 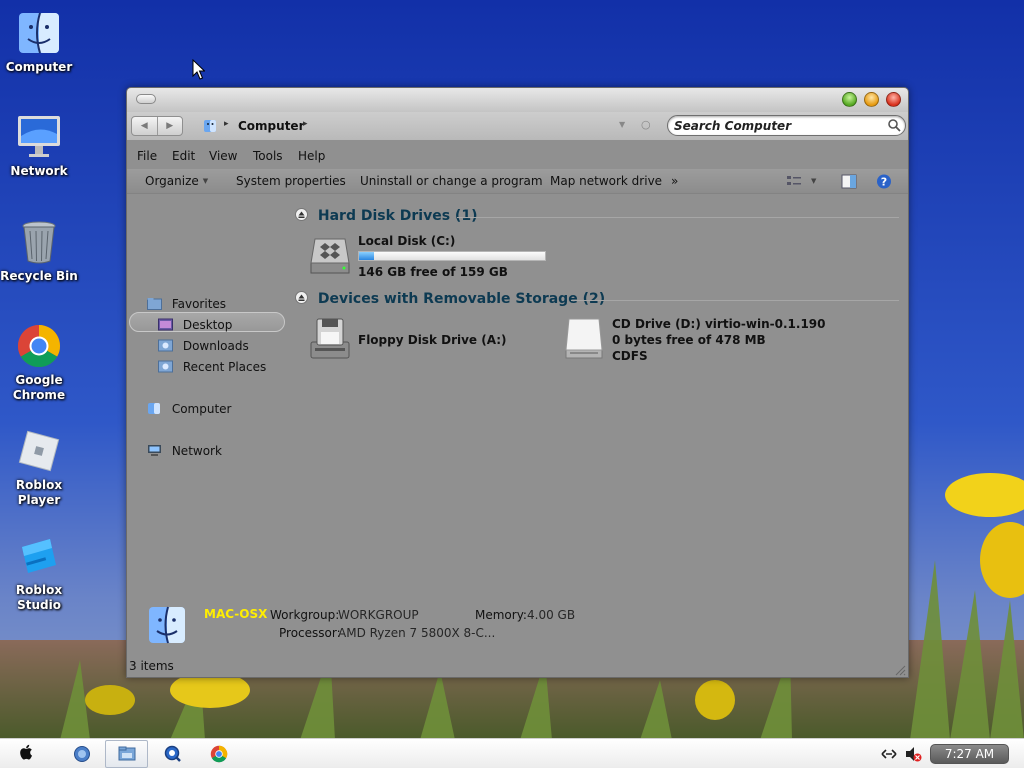 I want to click on minimize-button, so click(x=871, y=99).